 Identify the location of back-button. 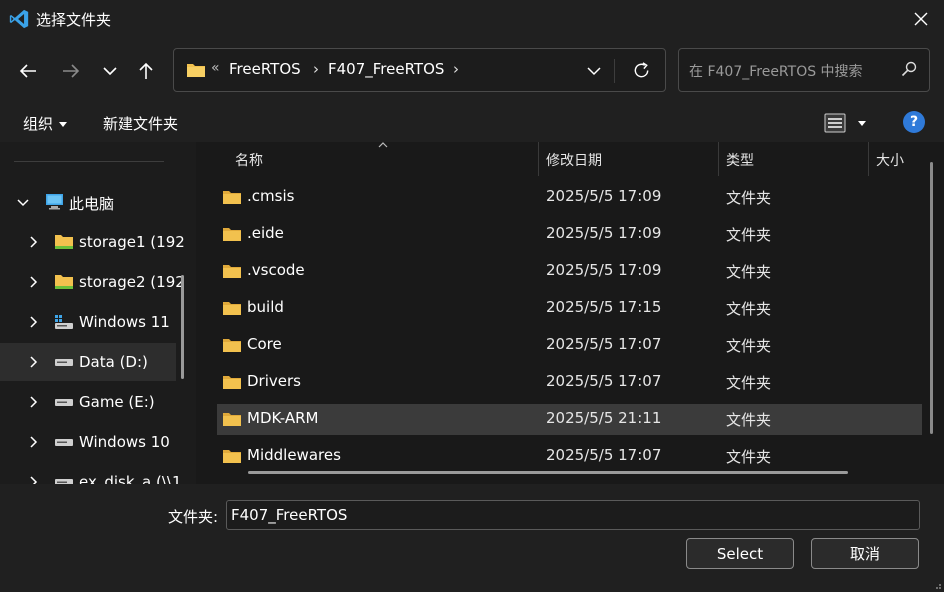
(28, 71).